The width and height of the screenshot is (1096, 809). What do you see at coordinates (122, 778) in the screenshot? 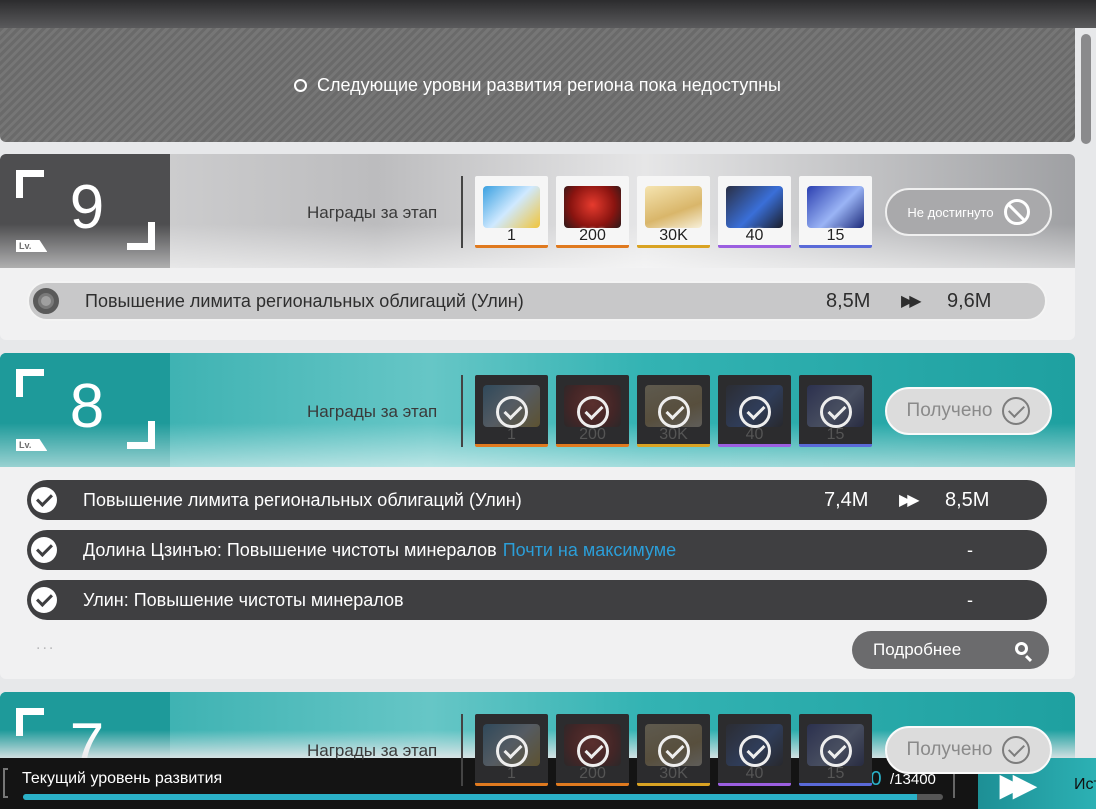
I see `development-level-label: Текущий уровень развития` at bounding box center [122, 778].